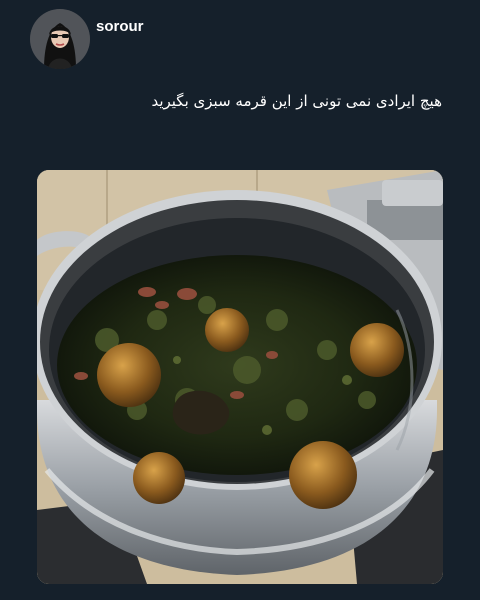 This screenshot has height=600, width=480. I want to click on username: sorour, so click(120, 26).